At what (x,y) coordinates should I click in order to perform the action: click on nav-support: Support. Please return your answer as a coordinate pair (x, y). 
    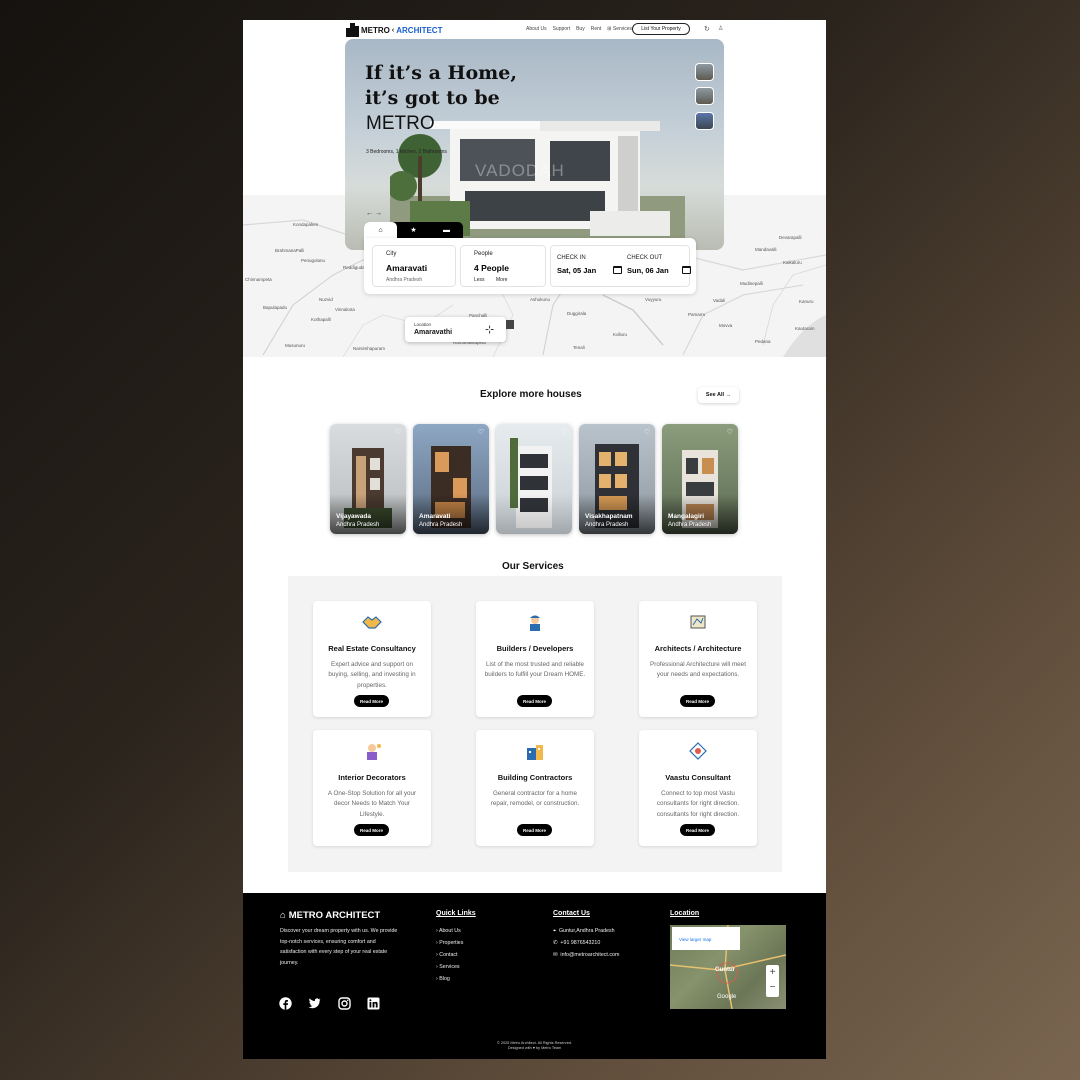
    Looking at the image, I should click on (562, 29).